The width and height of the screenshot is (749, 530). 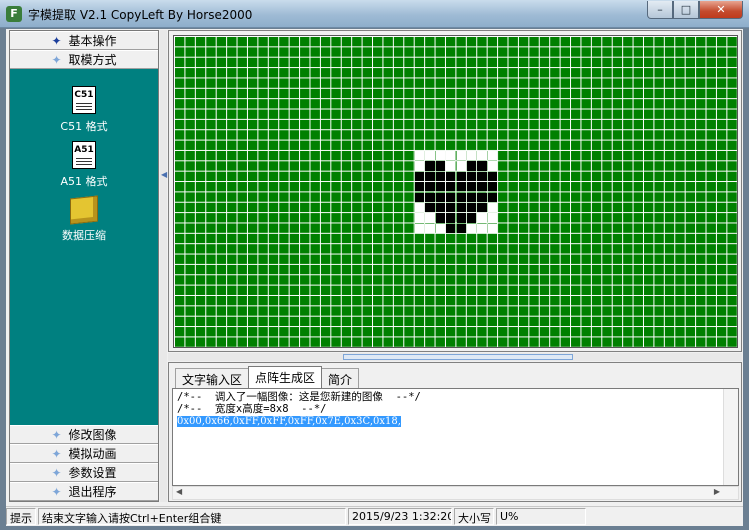 What do you see at coordinates (721, 10) in the screenshot?
I see `close-button: ✕` at bounding box center [721, 10].